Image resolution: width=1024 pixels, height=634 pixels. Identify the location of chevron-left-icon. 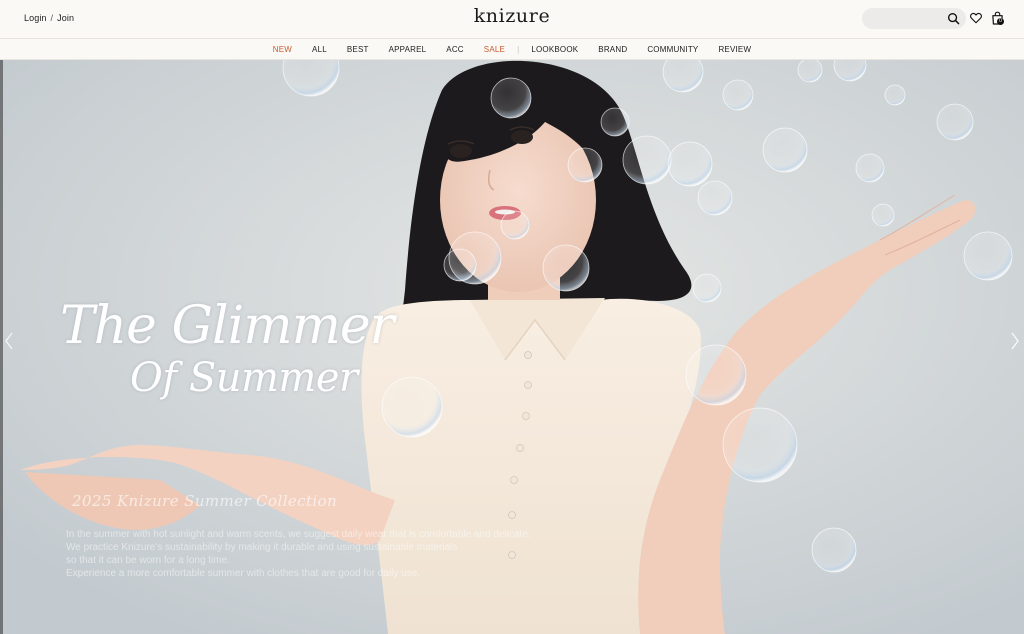
(9, 341).